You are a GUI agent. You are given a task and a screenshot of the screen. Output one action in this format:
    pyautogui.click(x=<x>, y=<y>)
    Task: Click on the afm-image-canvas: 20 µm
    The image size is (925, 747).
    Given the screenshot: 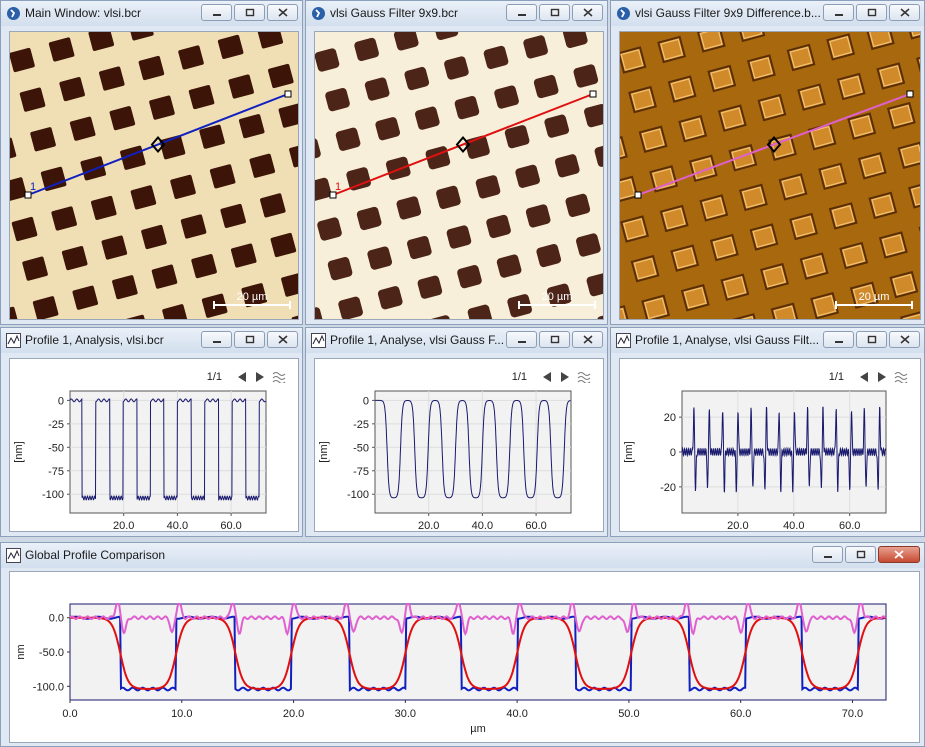 What is the action you would take?
    pyautogui.click(x=770, y=175)
    